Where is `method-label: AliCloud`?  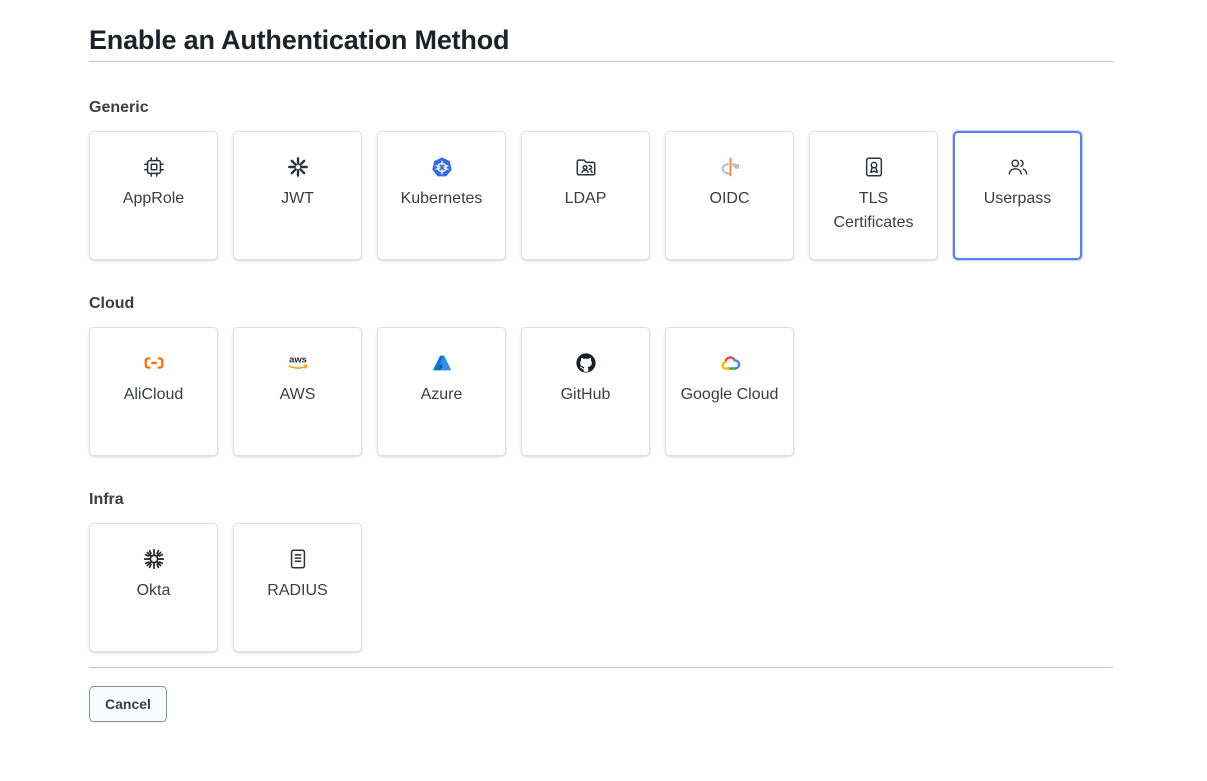
method-label: AliCloud is located at coordinates (153, 394).